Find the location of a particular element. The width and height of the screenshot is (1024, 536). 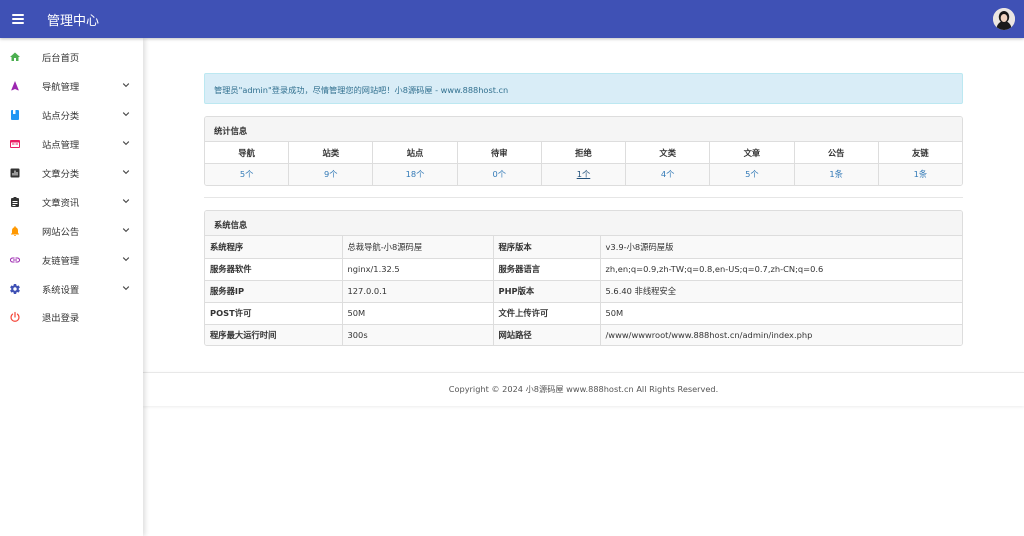

stat-value-link: 18个 is located at coordinates (415, 174).